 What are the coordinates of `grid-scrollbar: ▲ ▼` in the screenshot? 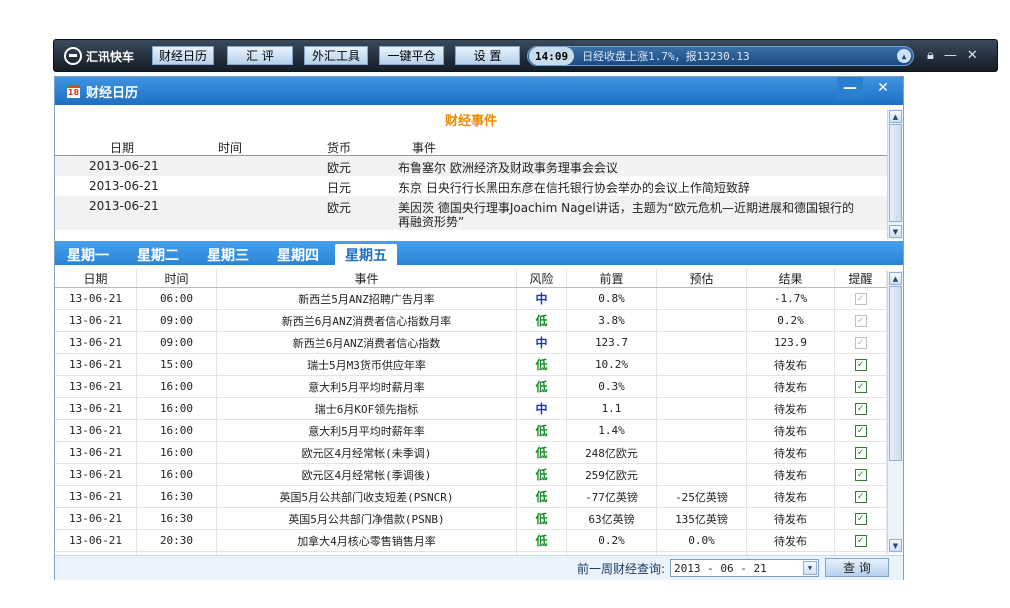 It's located at (895, 412).